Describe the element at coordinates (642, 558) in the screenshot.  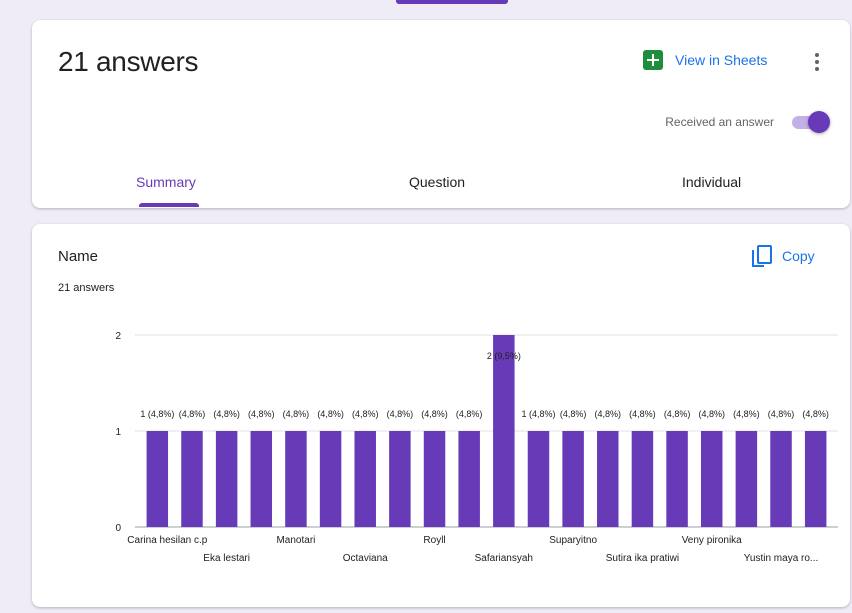
I see `category-label-8: Sutira ika pratiwi` at that location.